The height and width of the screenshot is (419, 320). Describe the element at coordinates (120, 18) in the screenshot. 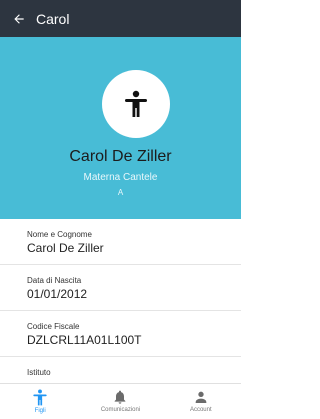

I see `app-bar: Carol` at that location.